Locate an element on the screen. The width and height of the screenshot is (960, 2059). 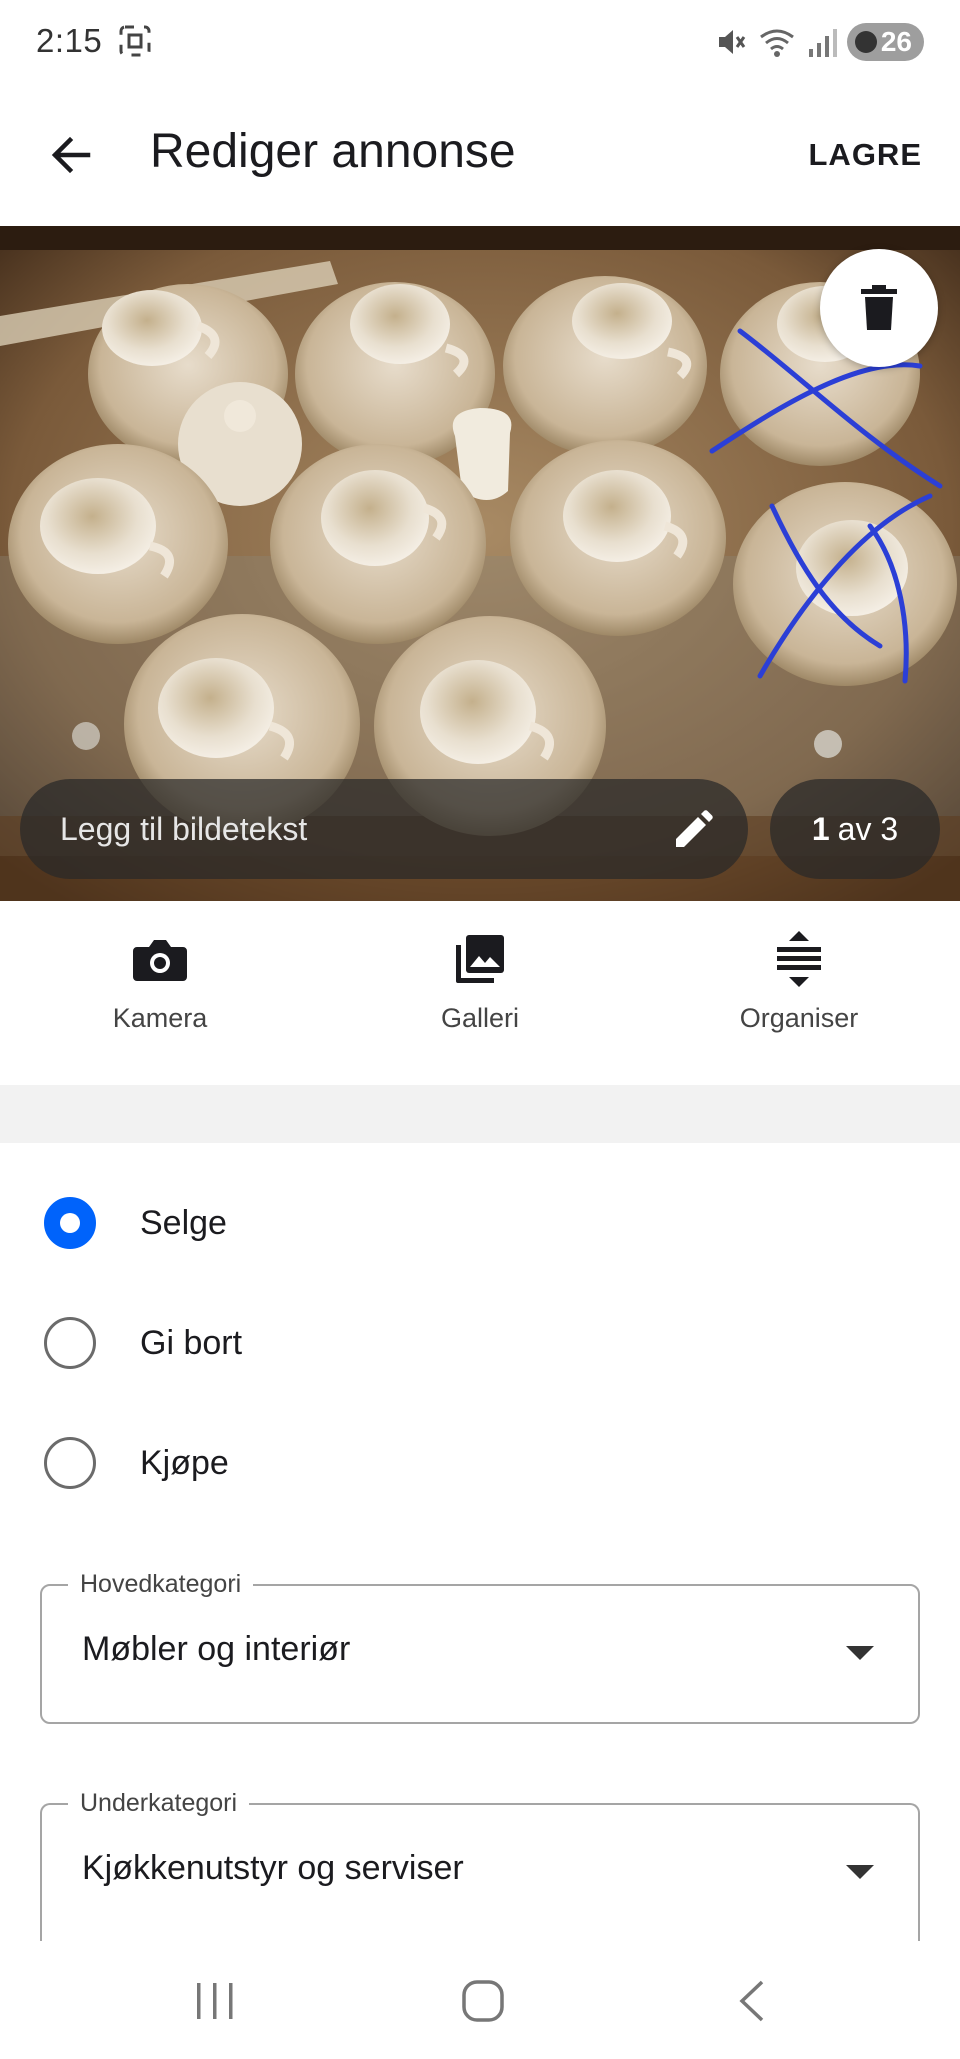
charging-icon is located at coordinates (865, 42).